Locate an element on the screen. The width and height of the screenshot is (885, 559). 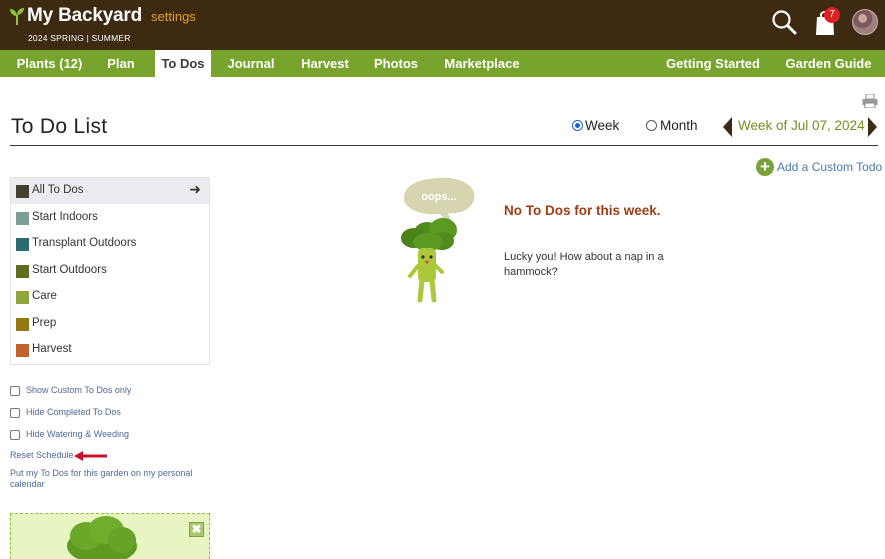
tab-garden-guide: Garden Guide is located at coordinates (828, 63).